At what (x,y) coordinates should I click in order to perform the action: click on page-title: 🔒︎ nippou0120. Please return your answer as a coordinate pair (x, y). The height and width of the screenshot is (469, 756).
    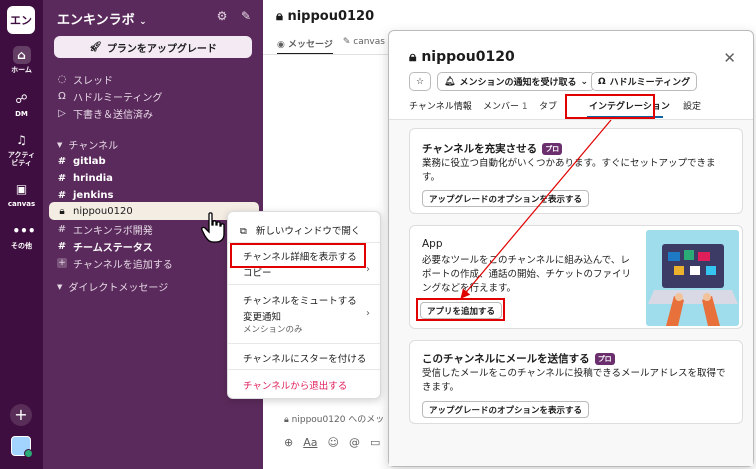
    Looking at the image, I should click on (325, 16).